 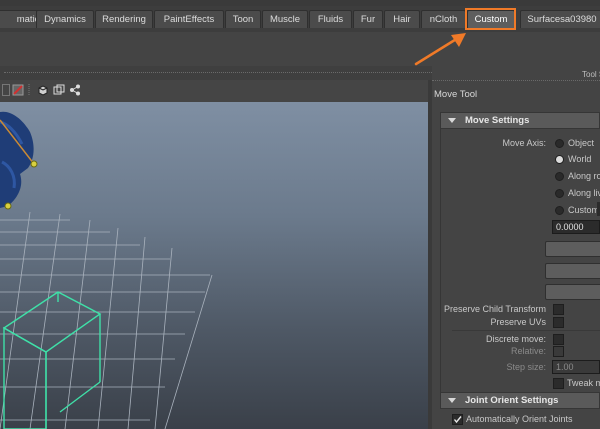 I want to click on discrete-move-label: Discrete move:, so click(x=515, y=339).